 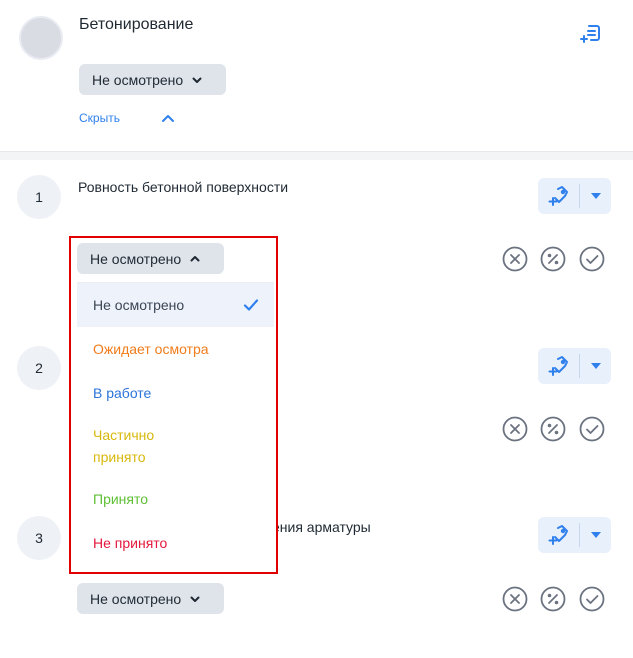 What do you see at coordinates (136, 24) in the screenshot?
I see `section-title: Бетонирование` at bounding box center [136, 24].